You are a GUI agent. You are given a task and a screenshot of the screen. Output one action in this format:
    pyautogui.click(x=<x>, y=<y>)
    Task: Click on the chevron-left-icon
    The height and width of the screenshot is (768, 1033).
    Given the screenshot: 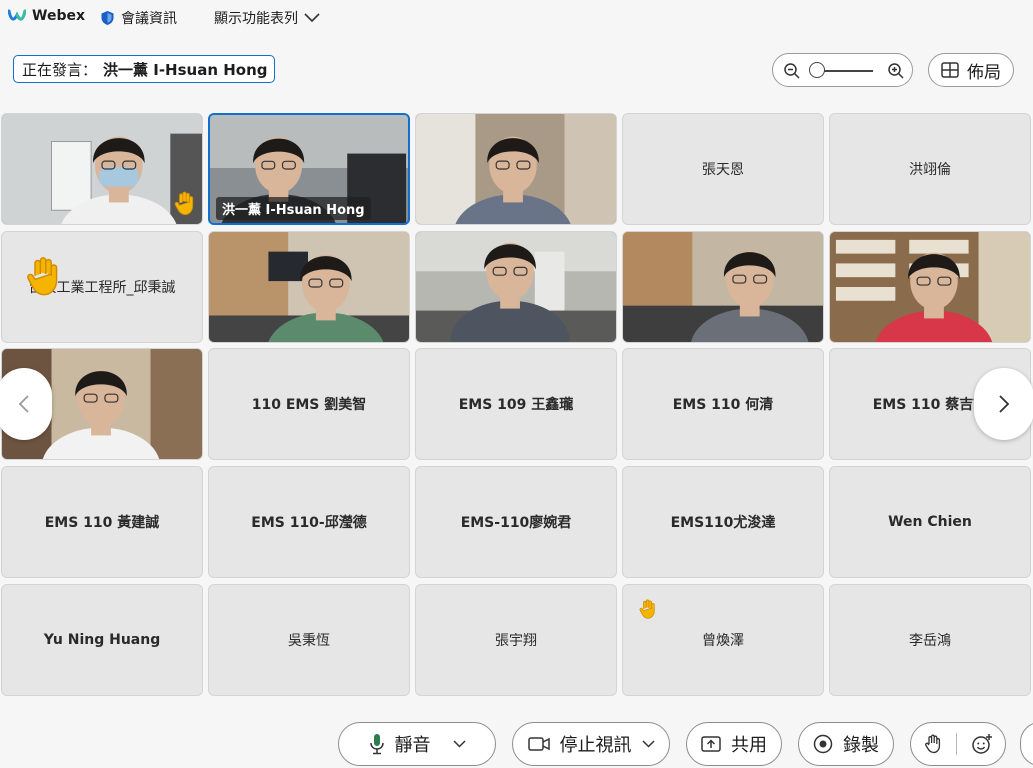 What is the action you would take?
    pyautogui.click(x=23, y=404)
    